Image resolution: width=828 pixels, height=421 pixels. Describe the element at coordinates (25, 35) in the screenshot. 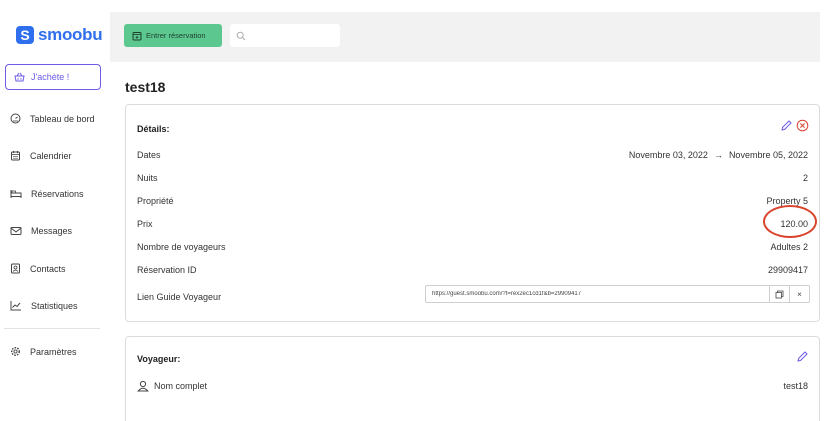

I see `logo-mark: S` at that location.